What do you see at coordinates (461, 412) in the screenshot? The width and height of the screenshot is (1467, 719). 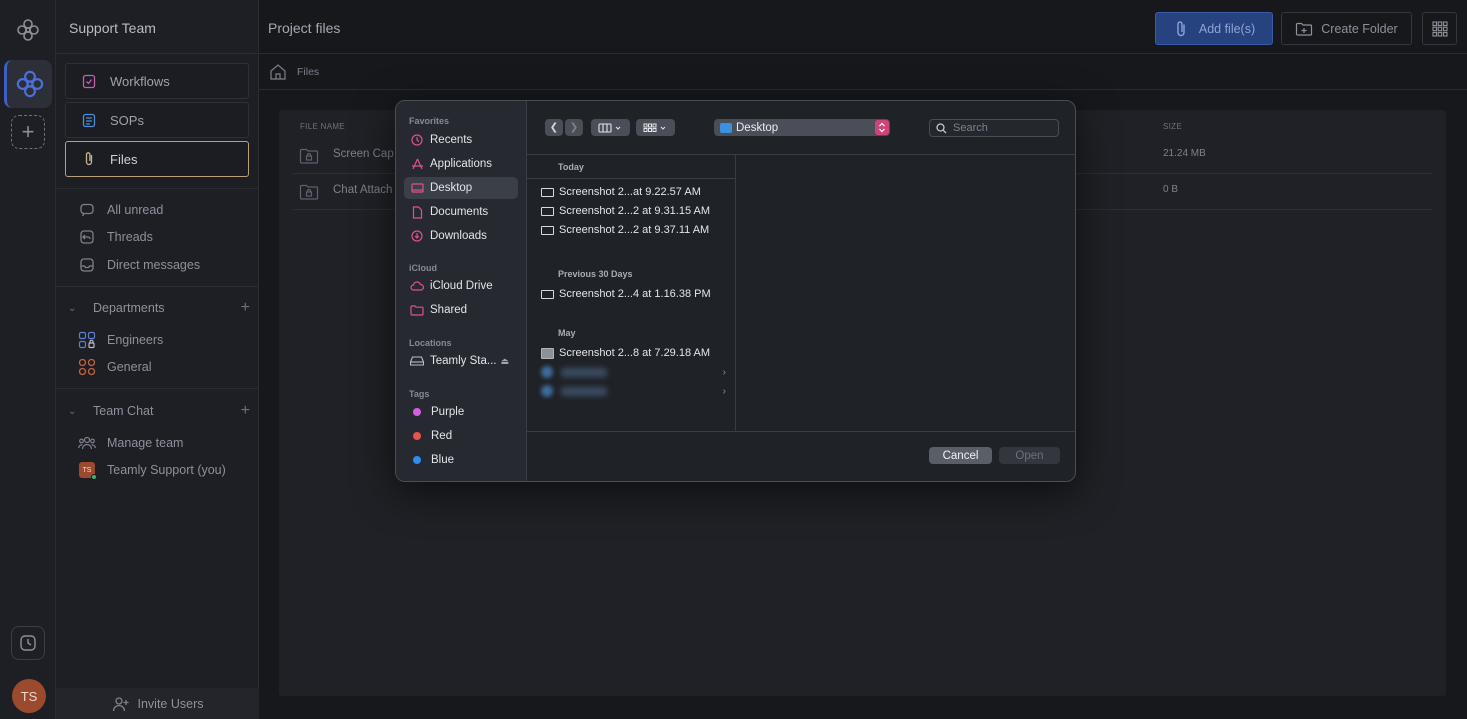 I see `sidebar-item-tag-purple: Purple` at bounding box center [461, 412].